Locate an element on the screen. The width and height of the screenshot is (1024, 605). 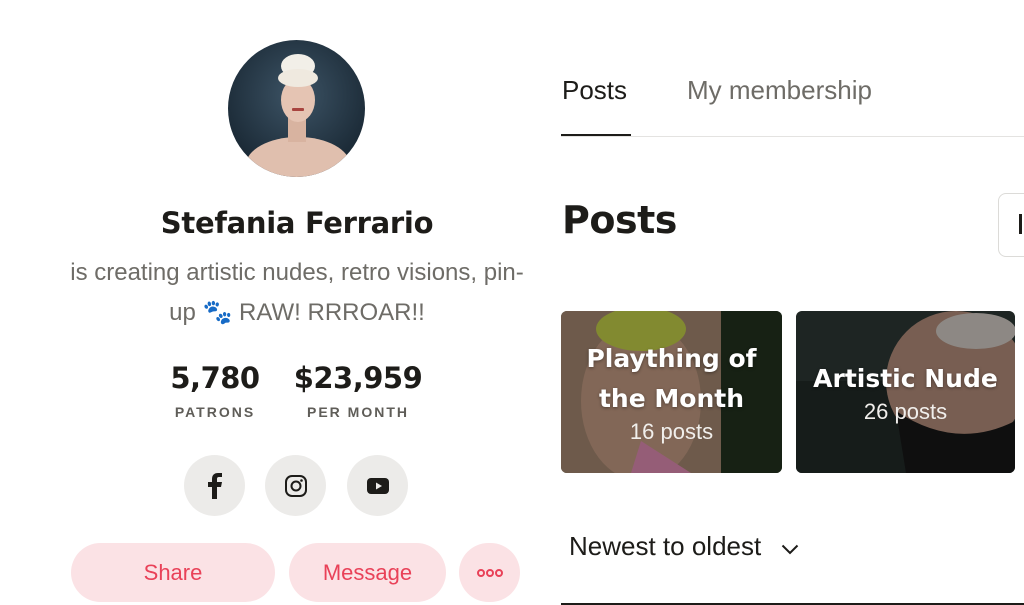
facebook-button is located at coordinates (214, 485).